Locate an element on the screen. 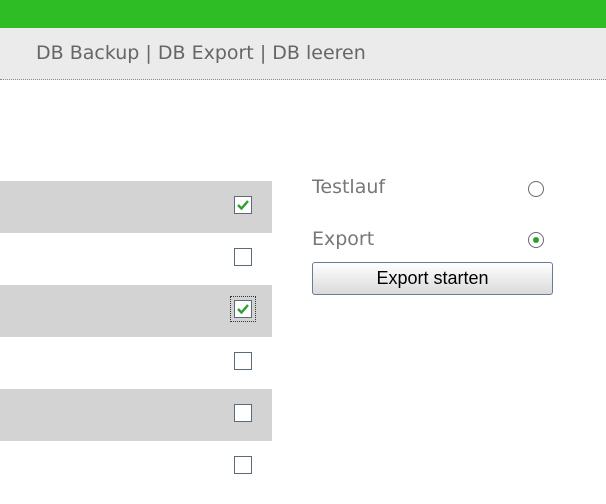 The width and height of the screenshot is (606, 504). top-accent-bar is located at coordinates (303, 14).